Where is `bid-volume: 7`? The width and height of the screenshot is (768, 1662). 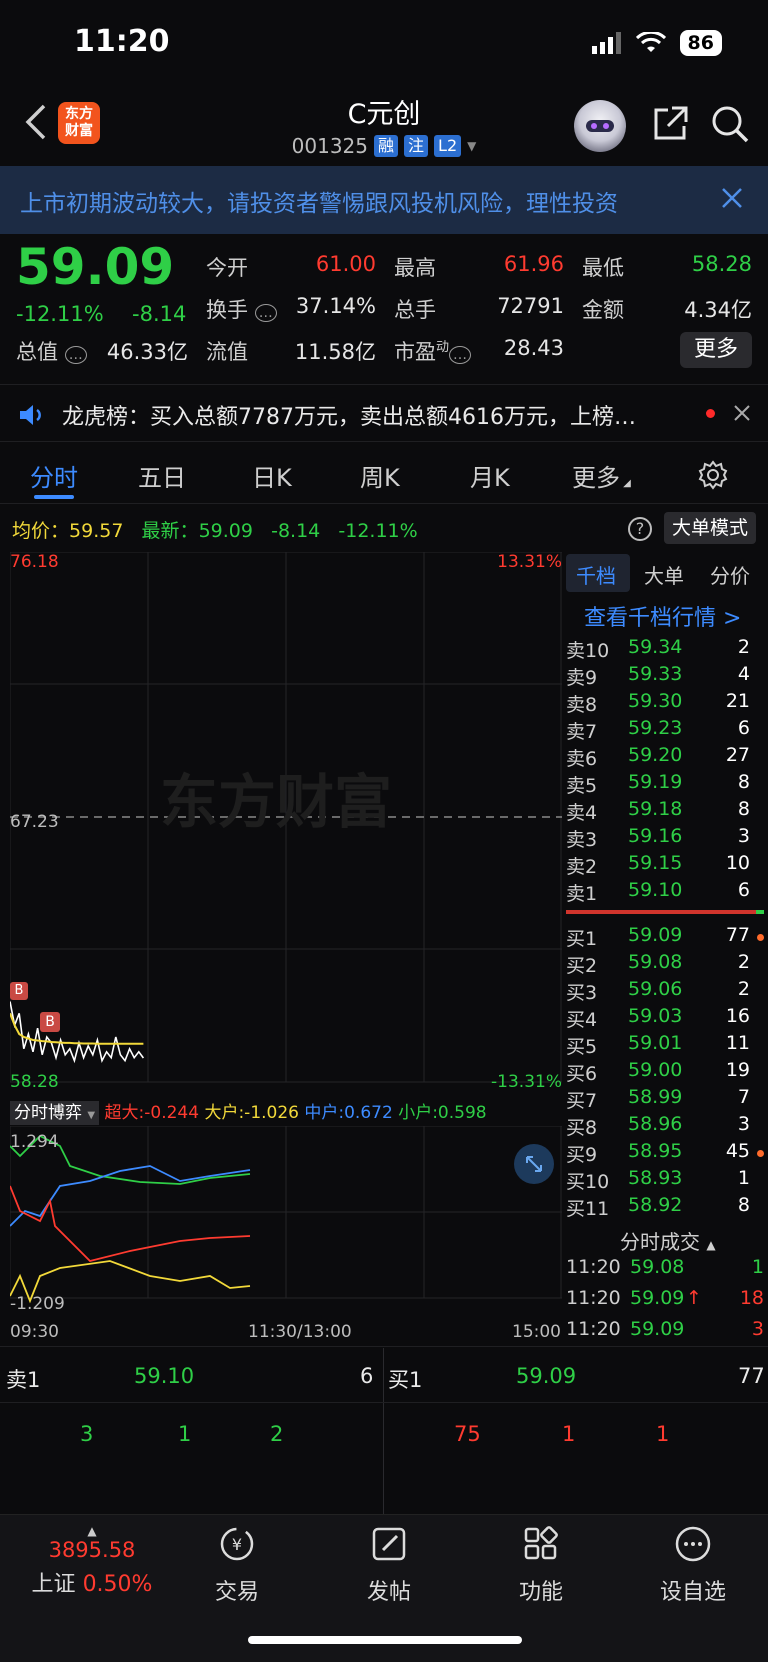 bid-volume: 7 is located at coordinates (743, 1097).